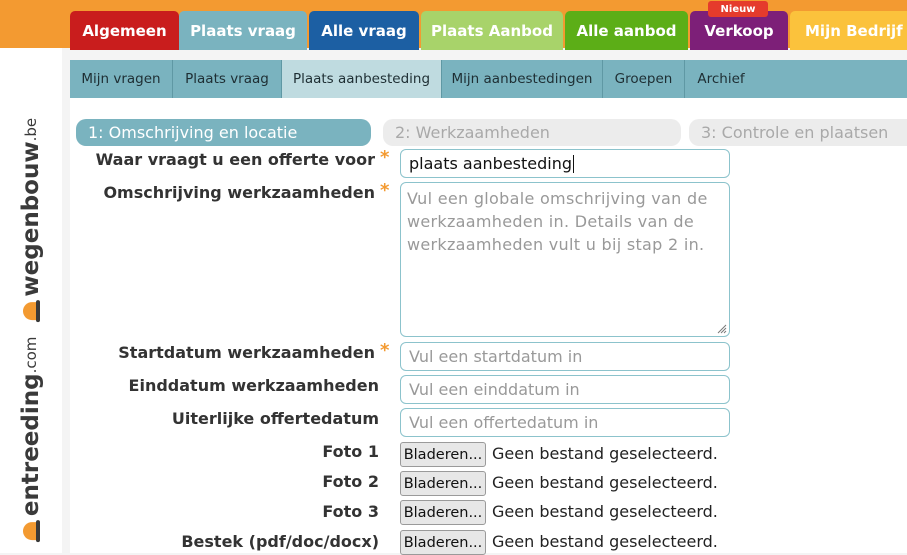  What do you see at coordinates (31, 332) in the screenshot?
I see `site-logo: entreeding .com wegenbouw .be` at bounding box center [31, 332].